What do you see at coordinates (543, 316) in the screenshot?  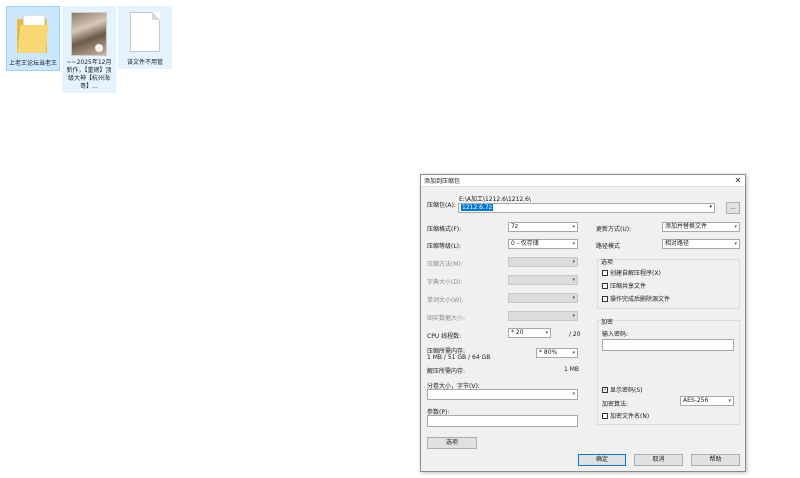 I see `solid-select: ▾` at bounding box center [543, 316].